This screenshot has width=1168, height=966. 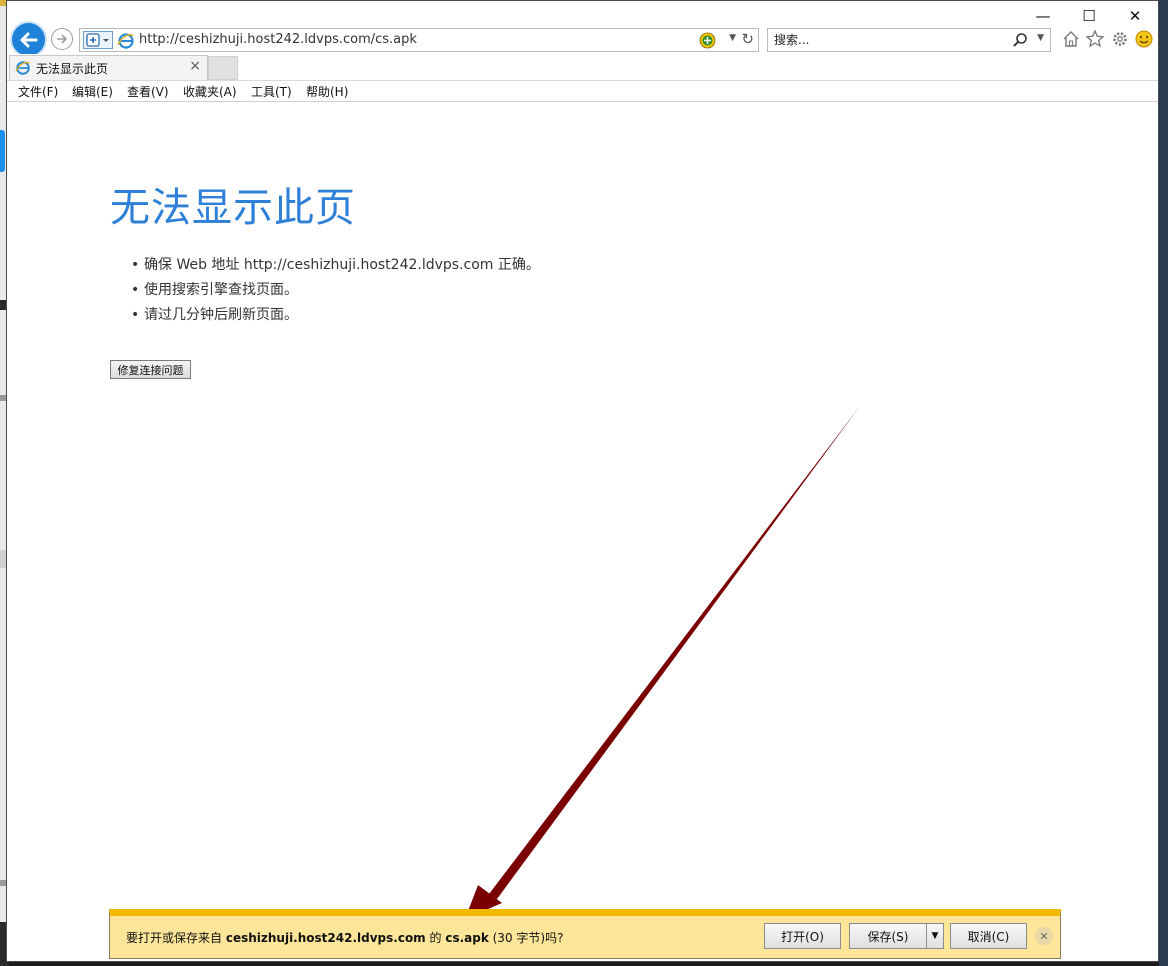 I want to click on close-notification-icon: ✕, so click(x=1044, y=936).